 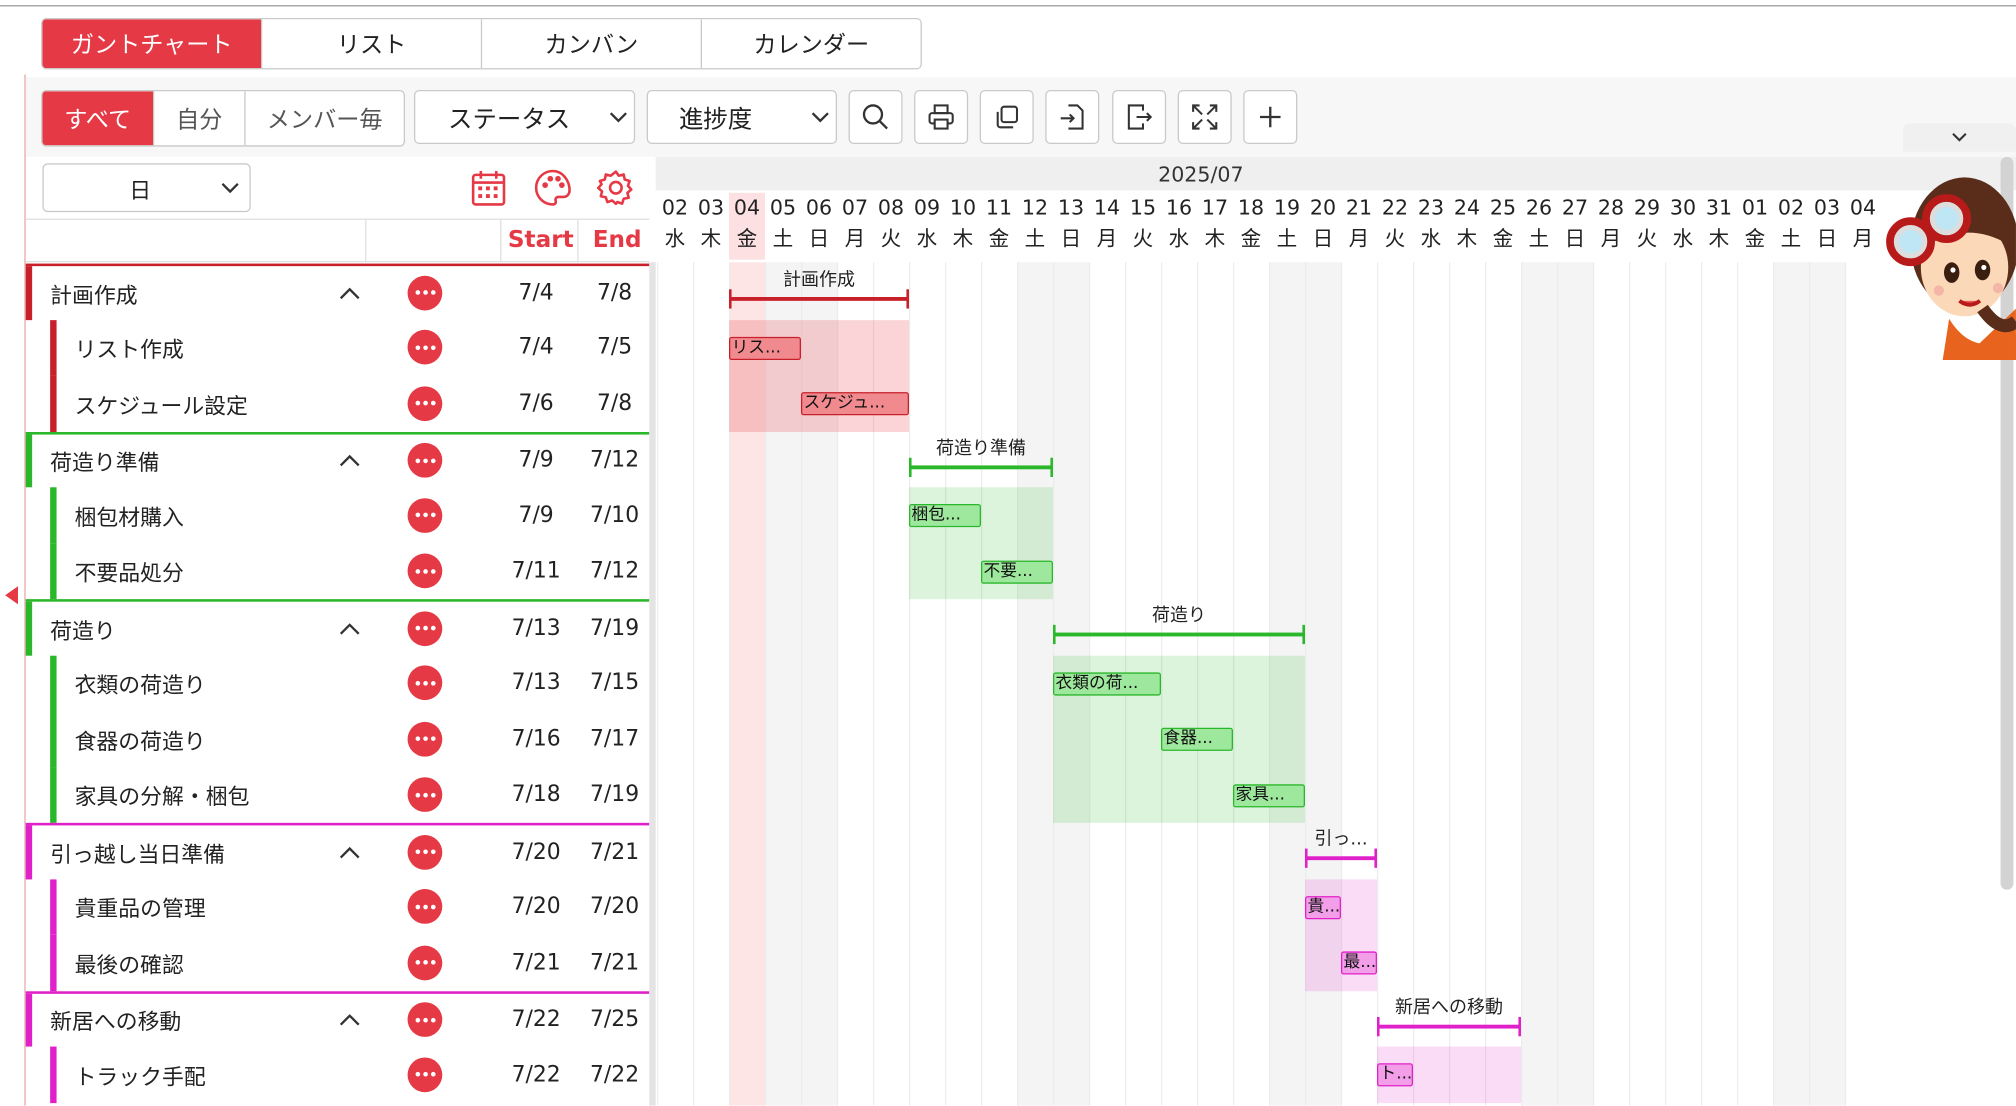 I want to click on print-button, so click(x=941, y=116).